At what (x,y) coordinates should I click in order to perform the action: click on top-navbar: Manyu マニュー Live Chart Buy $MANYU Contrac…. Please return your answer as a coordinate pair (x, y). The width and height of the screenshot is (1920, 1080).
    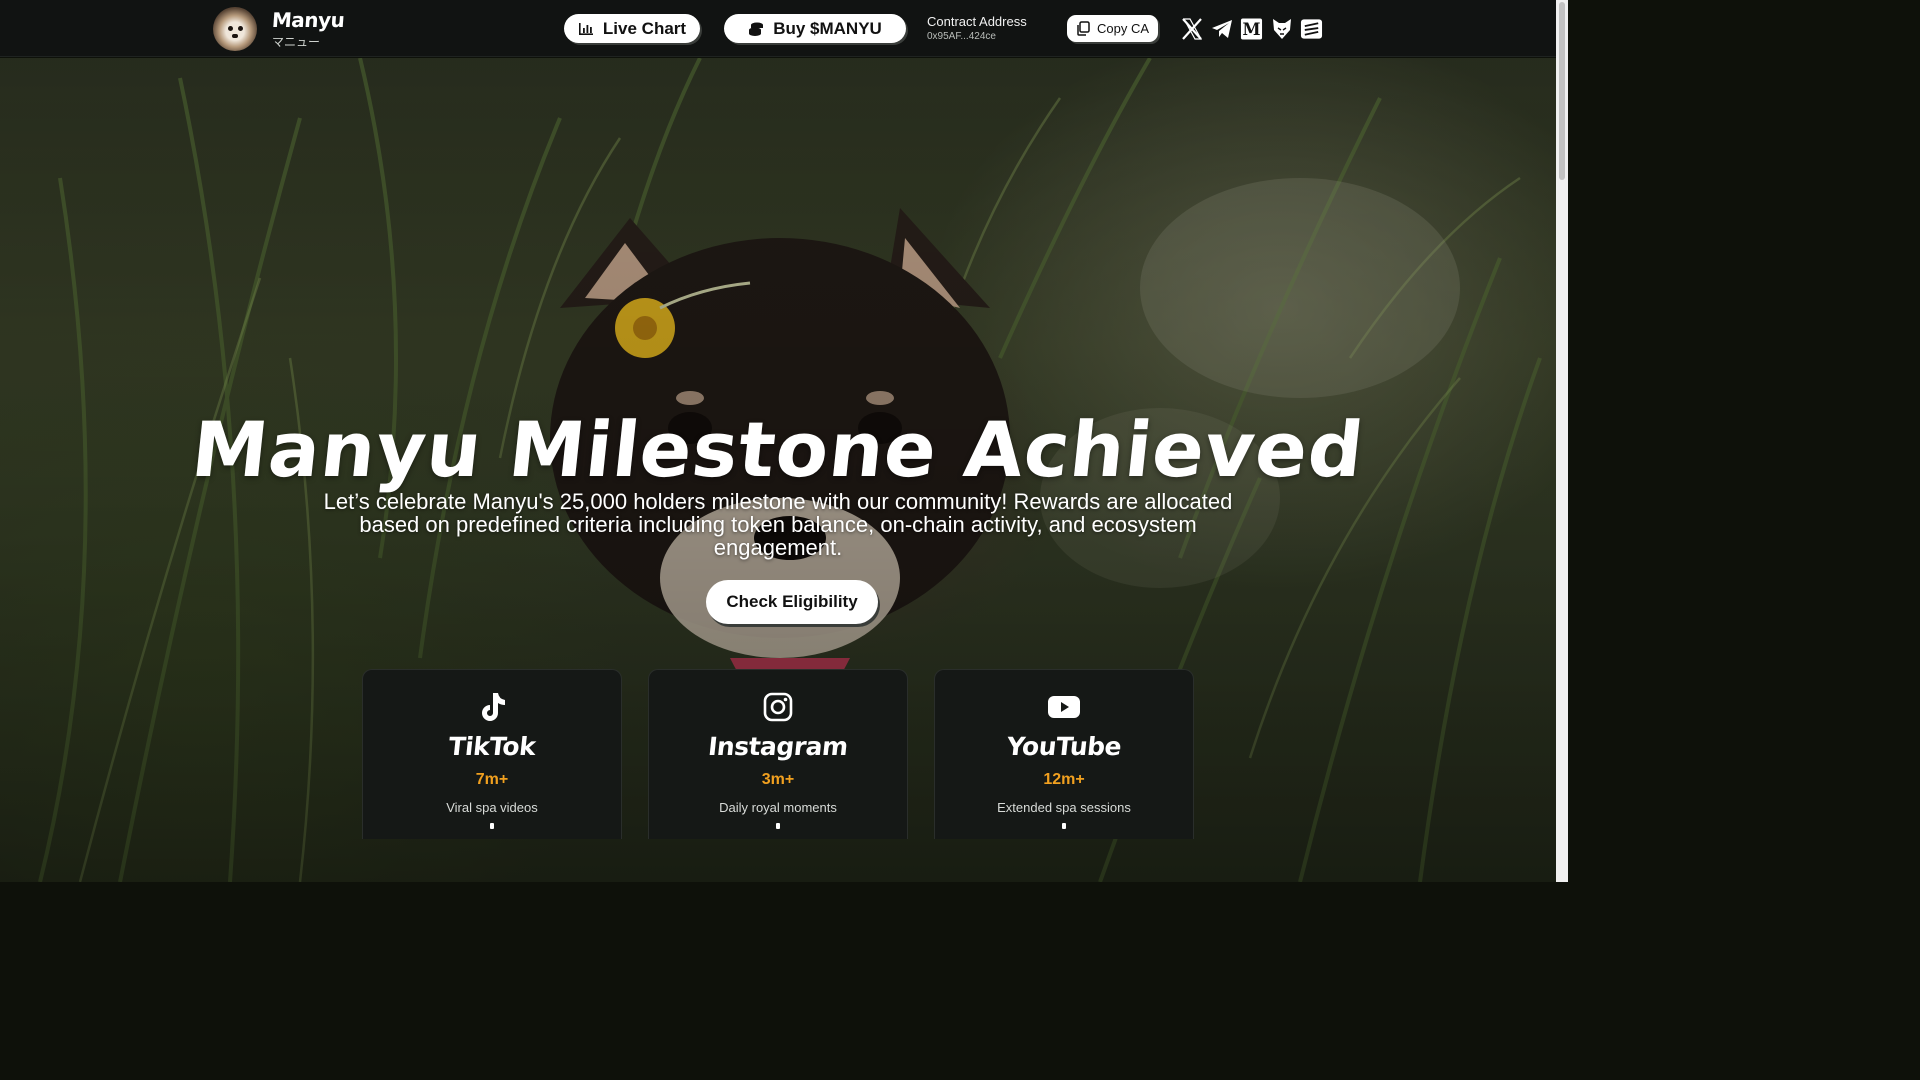
    Looking at the image, I should click on (778, 28).